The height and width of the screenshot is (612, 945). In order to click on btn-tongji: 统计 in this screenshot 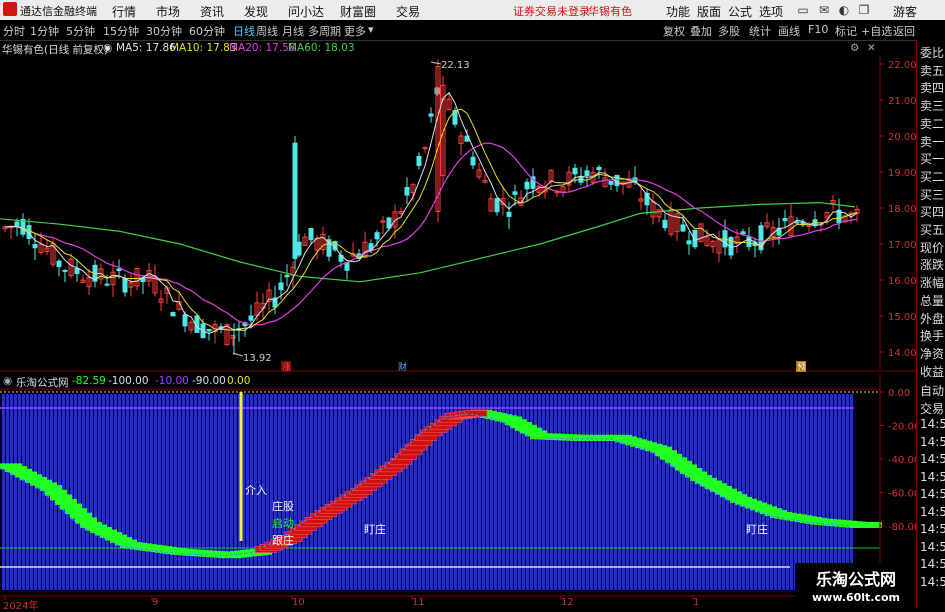, I will do `click(760, 31)`.